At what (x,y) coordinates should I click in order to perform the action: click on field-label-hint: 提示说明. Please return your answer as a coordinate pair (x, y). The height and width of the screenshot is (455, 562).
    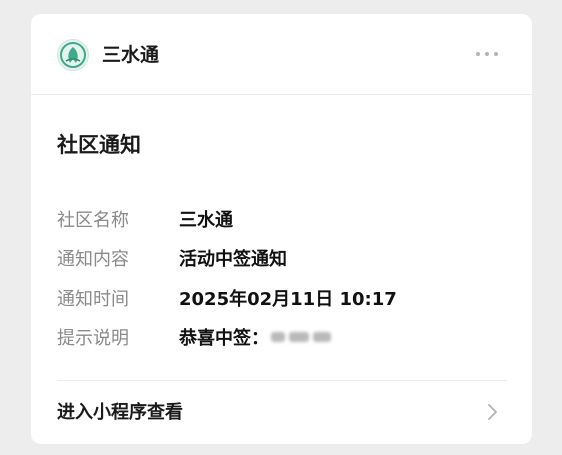
    Looking at the image, I should click on (93, 338).